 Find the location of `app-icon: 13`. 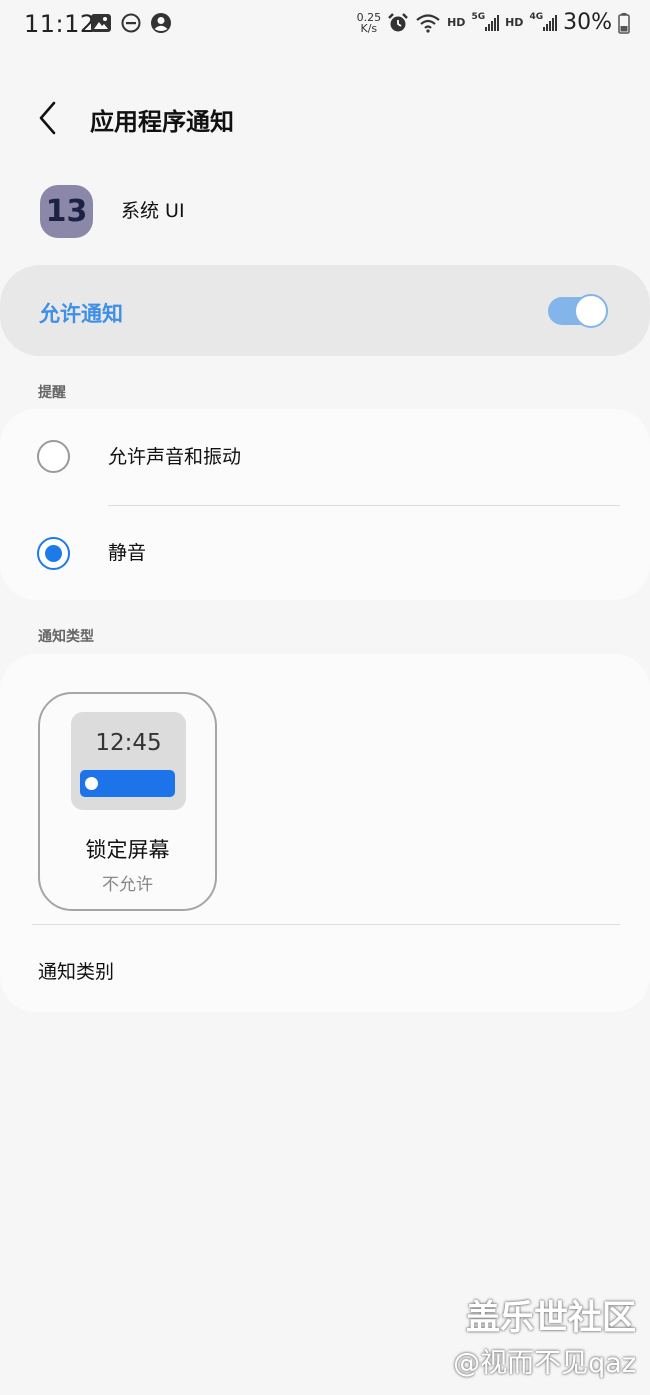

app-icon: 13 is located at coordinates (66, 211).